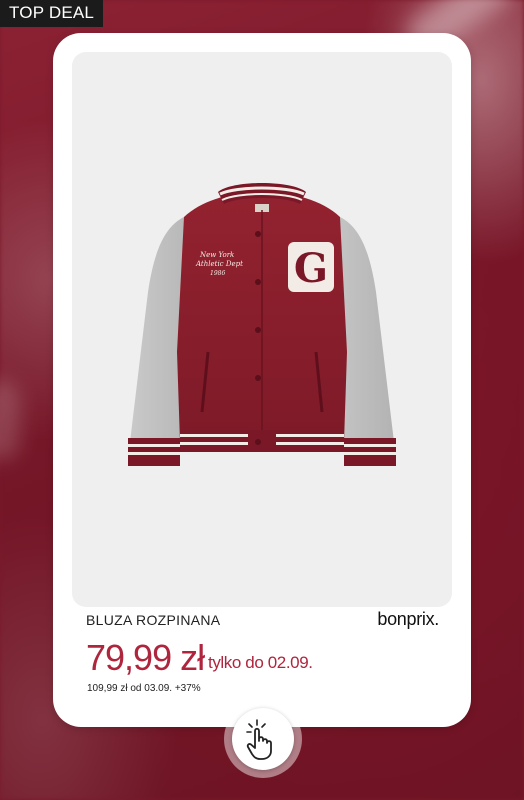 The height and width of the screenshot is (800, 524). What do you see at coordinates (260, 662) in the screenshot?
I see `promo-date-note: tylko do 02.09.` at bounding box center [260, 662].